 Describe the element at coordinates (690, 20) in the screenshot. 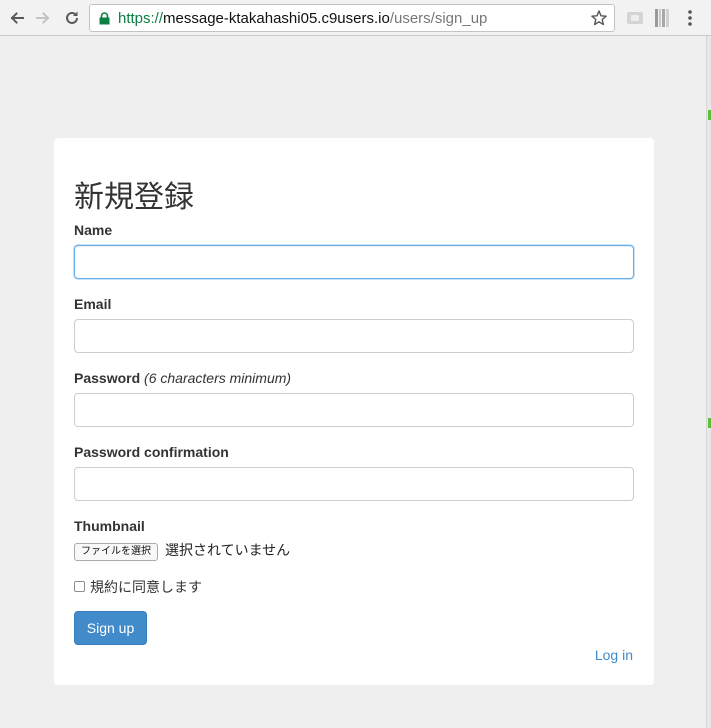

I see `menu-dots-icon` at that location.